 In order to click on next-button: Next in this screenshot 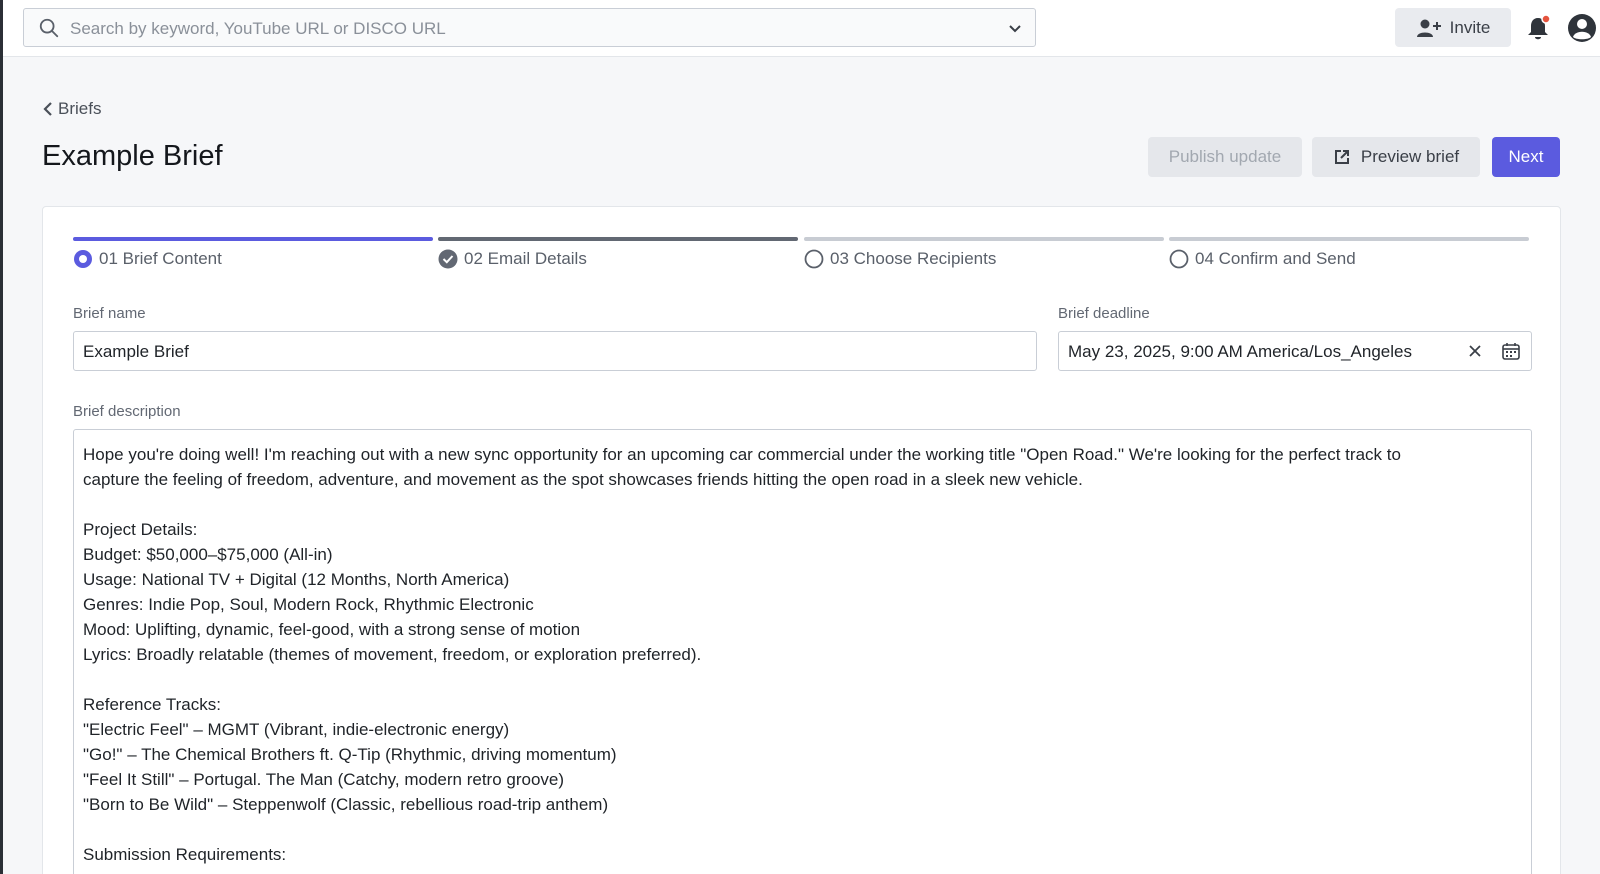, I will do `click(1526, 157)`.